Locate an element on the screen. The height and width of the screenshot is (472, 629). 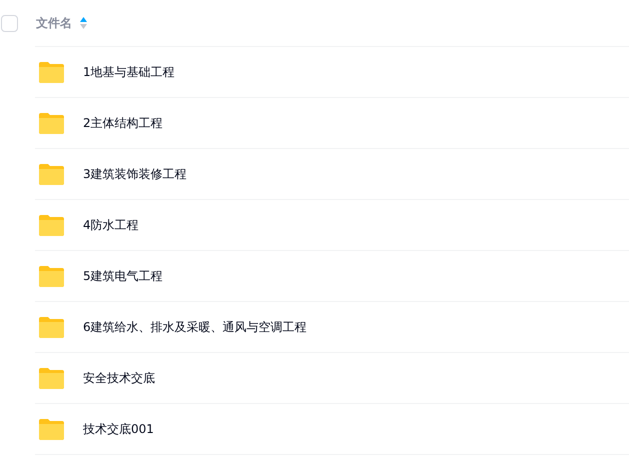
file-name: 技术交底001 is located at coordinates (118, 429).